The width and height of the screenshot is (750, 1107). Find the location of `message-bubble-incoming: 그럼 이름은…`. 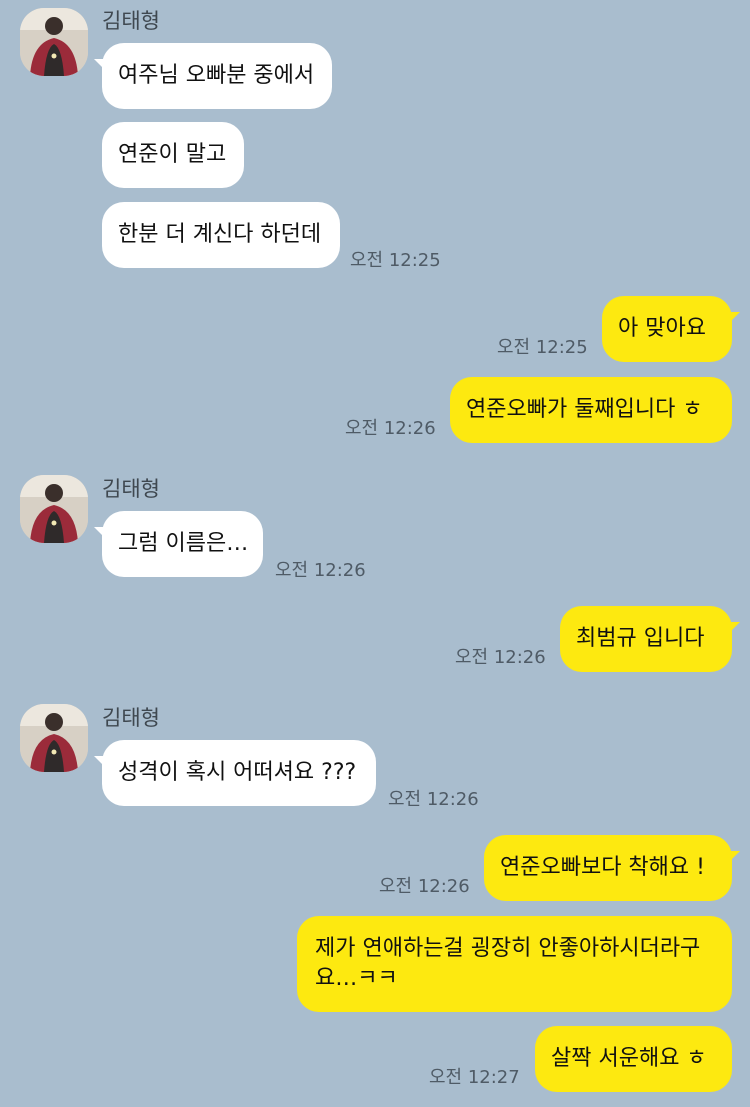

message-bubble-incoming: 그럼 이름은… is located at coordinates (182, 544).